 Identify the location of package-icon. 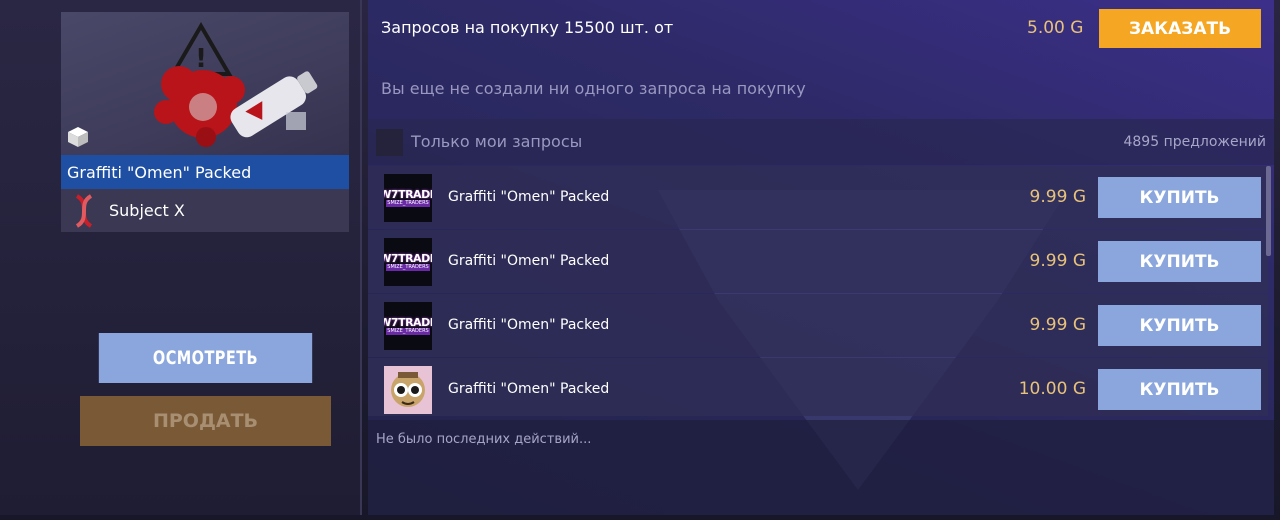
(78, 137).